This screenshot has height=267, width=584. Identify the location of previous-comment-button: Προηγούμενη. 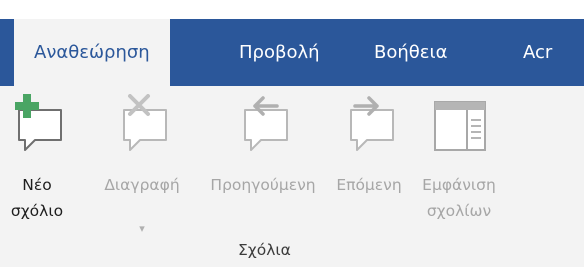
(263, 161).